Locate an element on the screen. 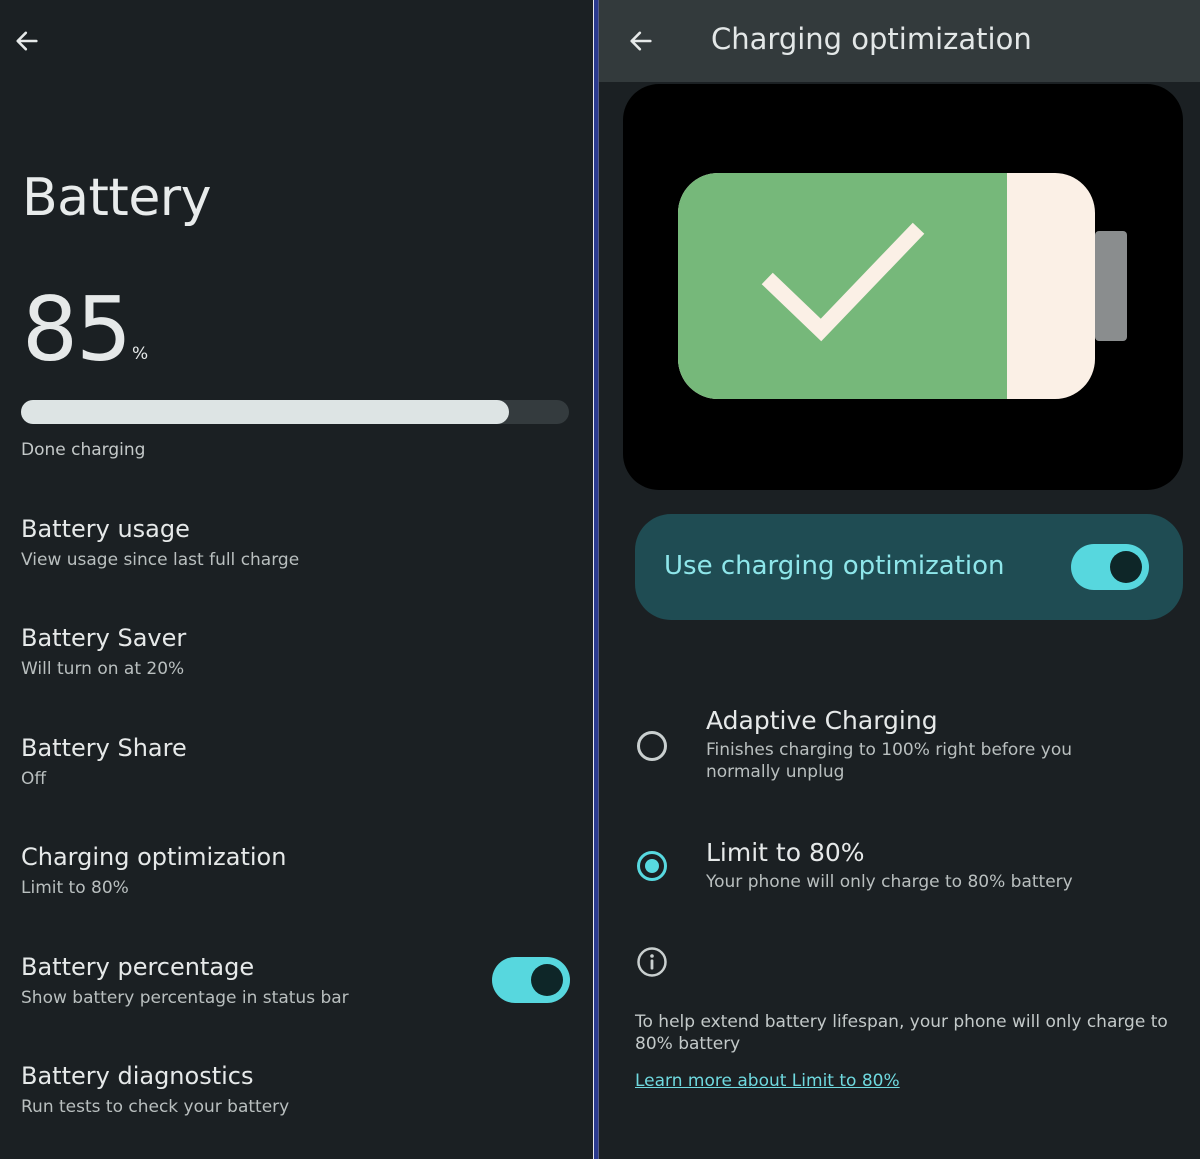  charging-status: Done charging is located at coordinates (83, 450).